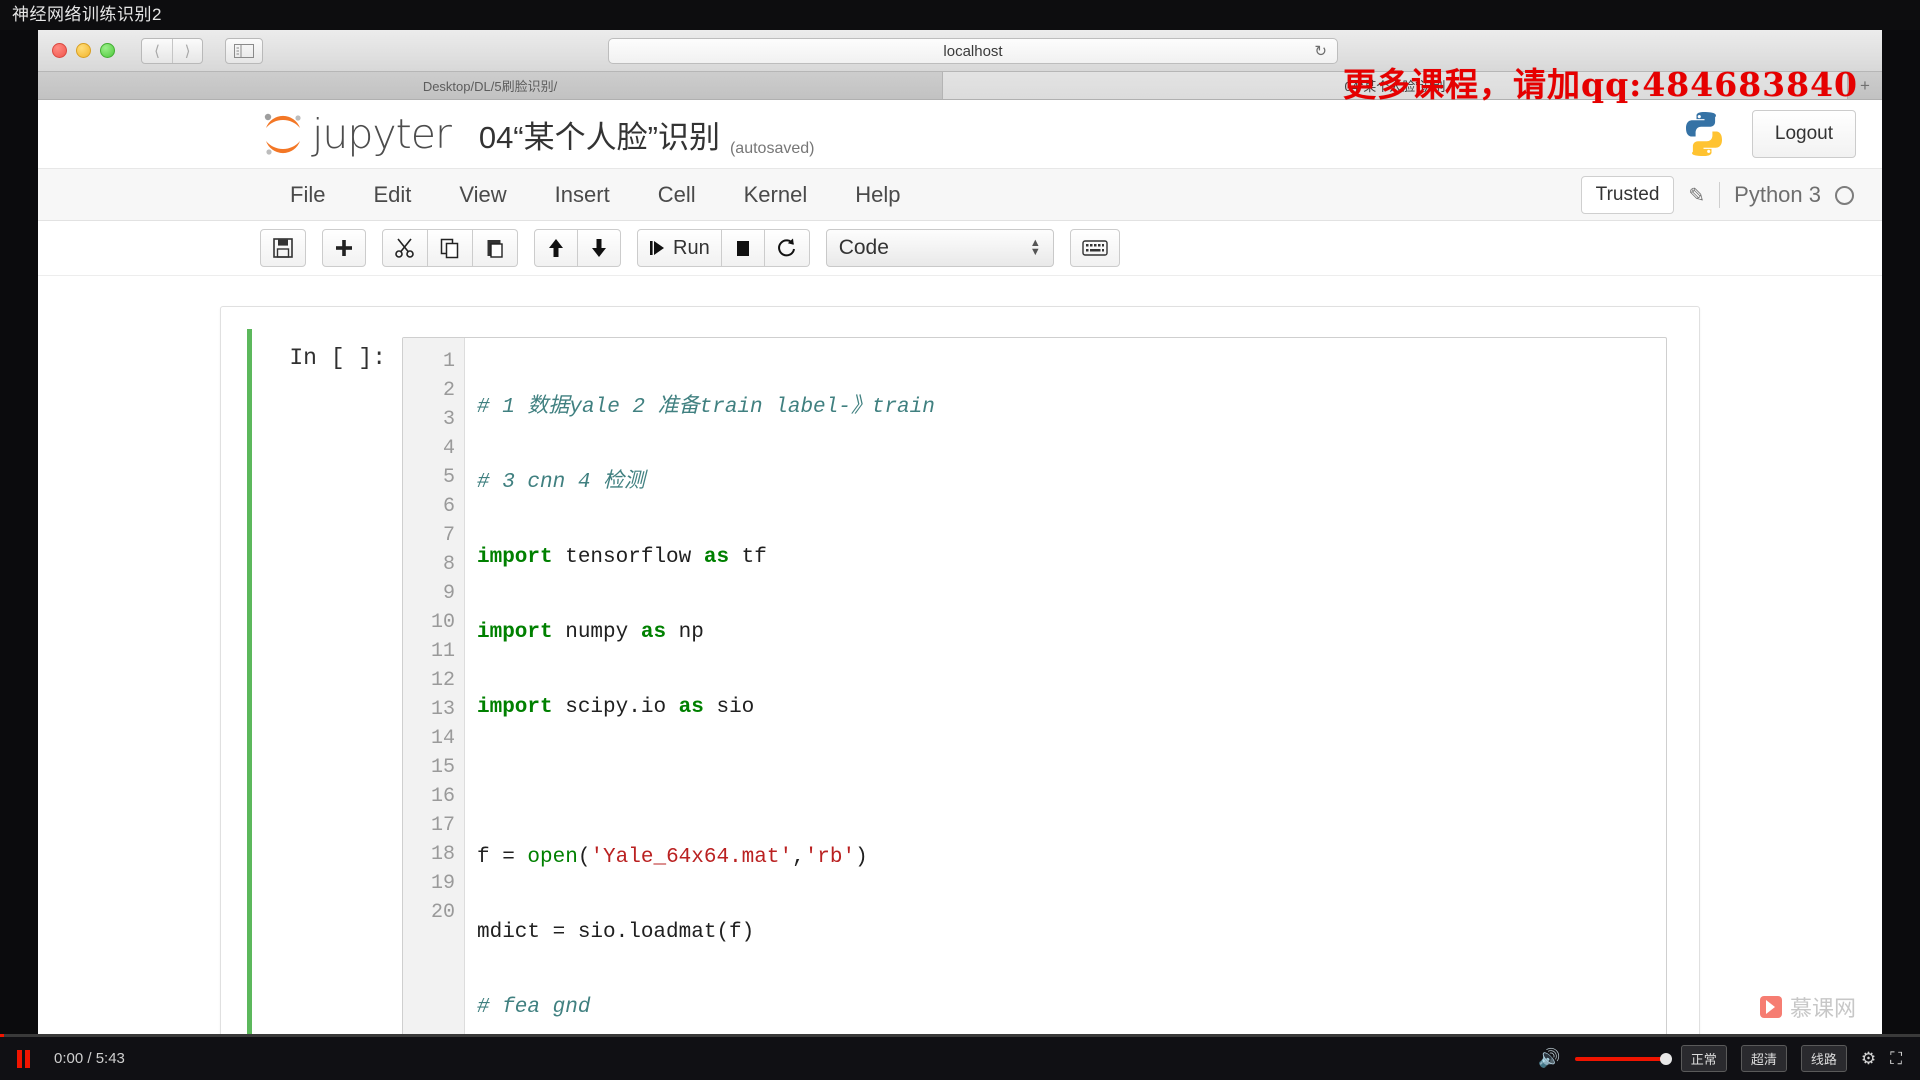  I want to click on line-number: 2, so click(448, 390).